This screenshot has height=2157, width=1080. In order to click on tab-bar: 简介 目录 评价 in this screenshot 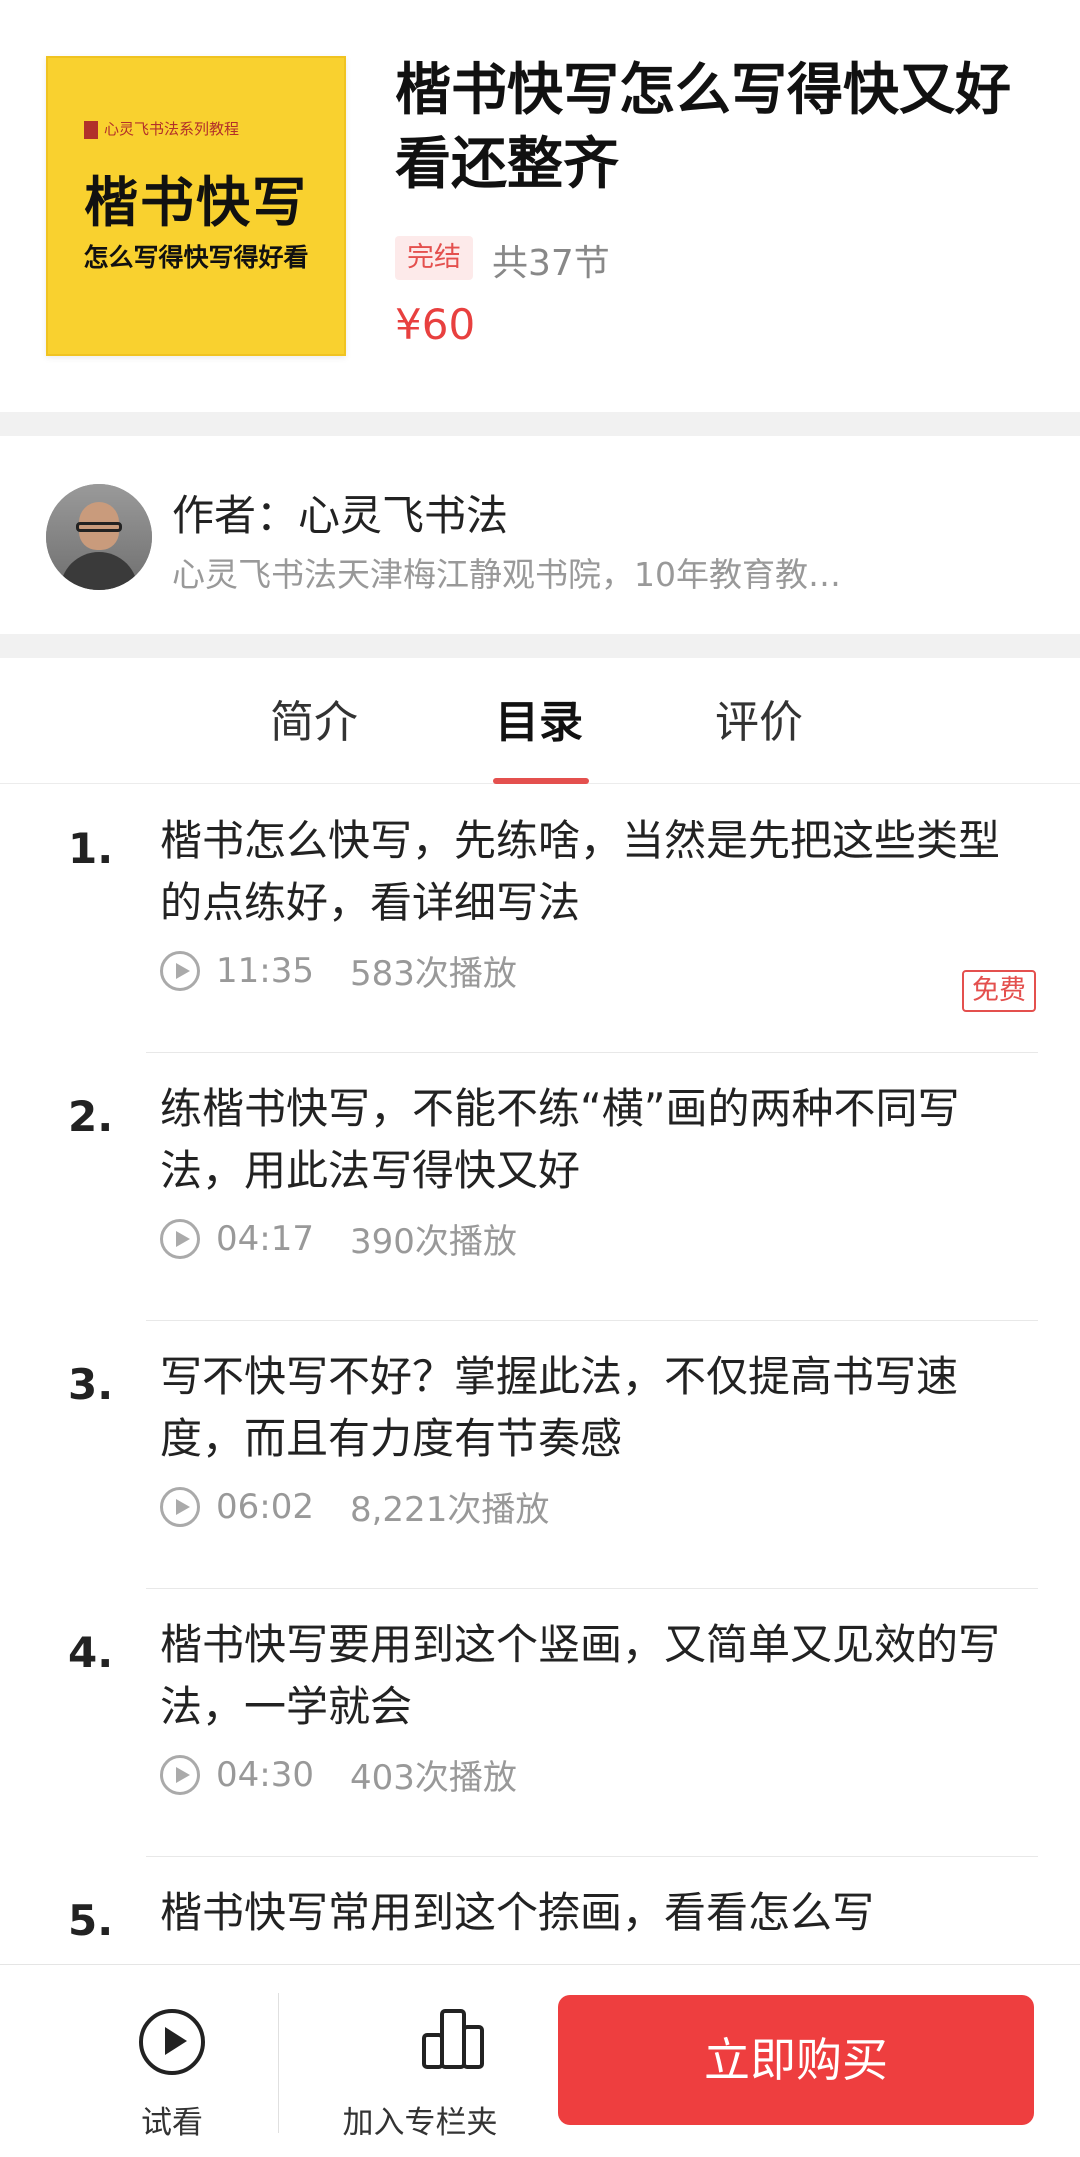, I will do `click(540, 721)`.